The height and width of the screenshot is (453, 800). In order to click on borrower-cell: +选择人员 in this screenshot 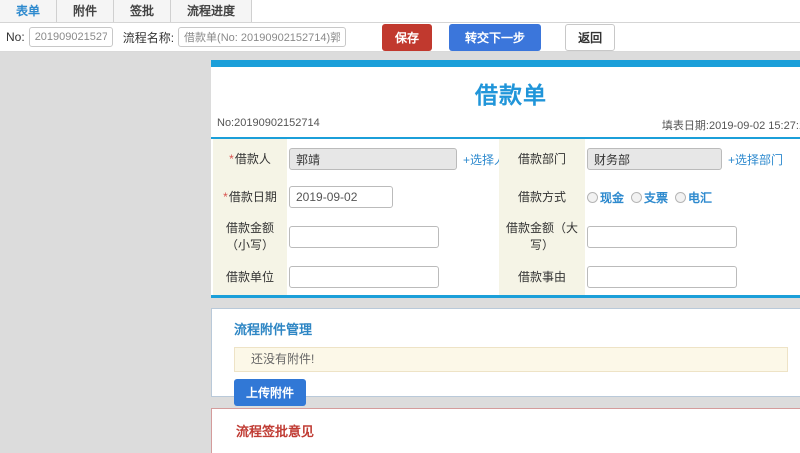, I will do `click(402, 159)`.